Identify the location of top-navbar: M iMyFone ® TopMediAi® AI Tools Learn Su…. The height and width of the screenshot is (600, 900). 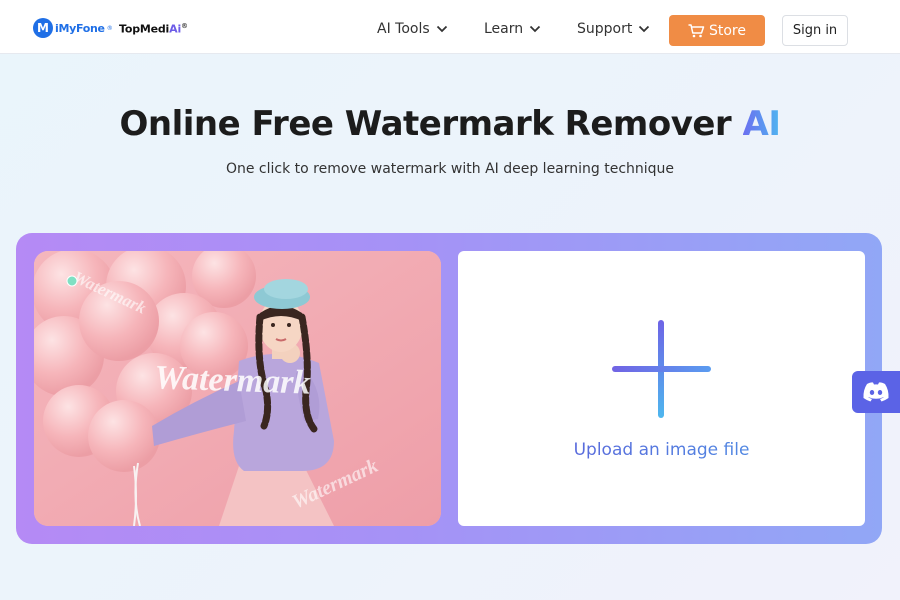
(450, 27).